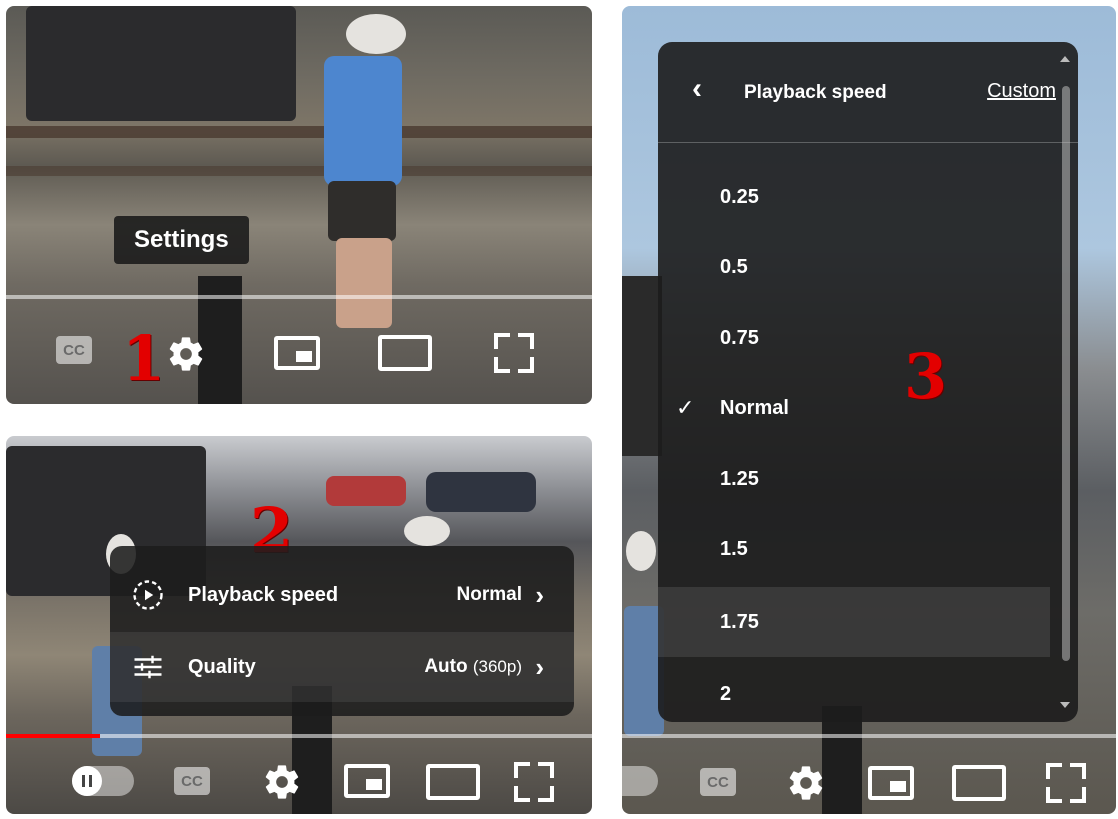 The width and height of the screenshot is (1118, 819). What do you see at coordinates (53, 736) in the screenshot?
I see `progress-played` at bounding box center [53, 736].